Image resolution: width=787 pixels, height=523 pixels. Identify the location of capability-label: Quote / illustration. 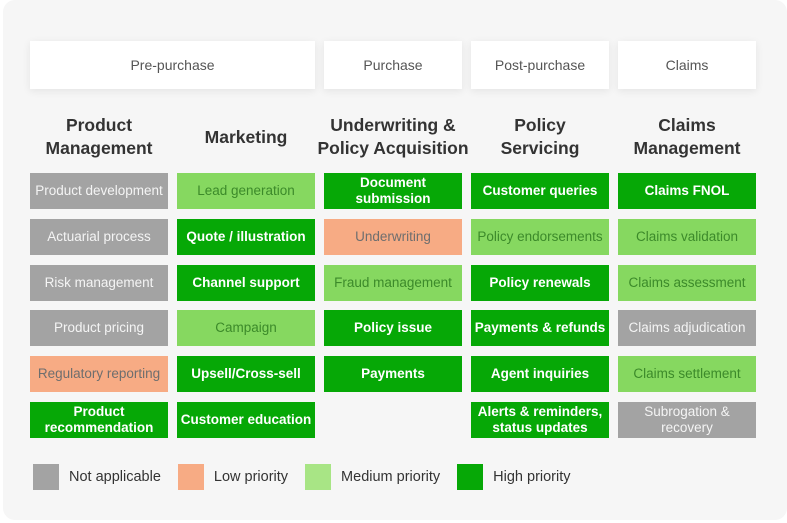
(246, 236).